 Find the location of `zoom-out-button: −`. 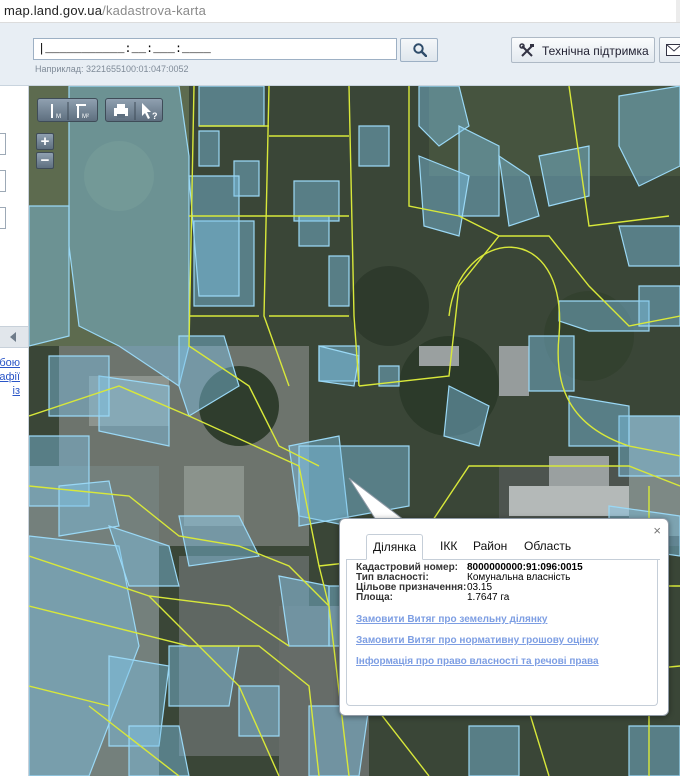

zoom-out-button: − is located at coordinates (45, 160).